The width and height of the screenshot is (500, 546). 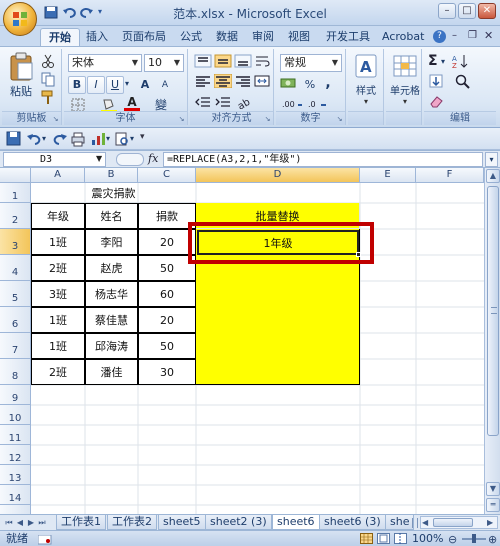 What do you see at coordinates (58, 372) in the screenshot?
I see `cell-a8: 2班` at bounding box center [58, 372].